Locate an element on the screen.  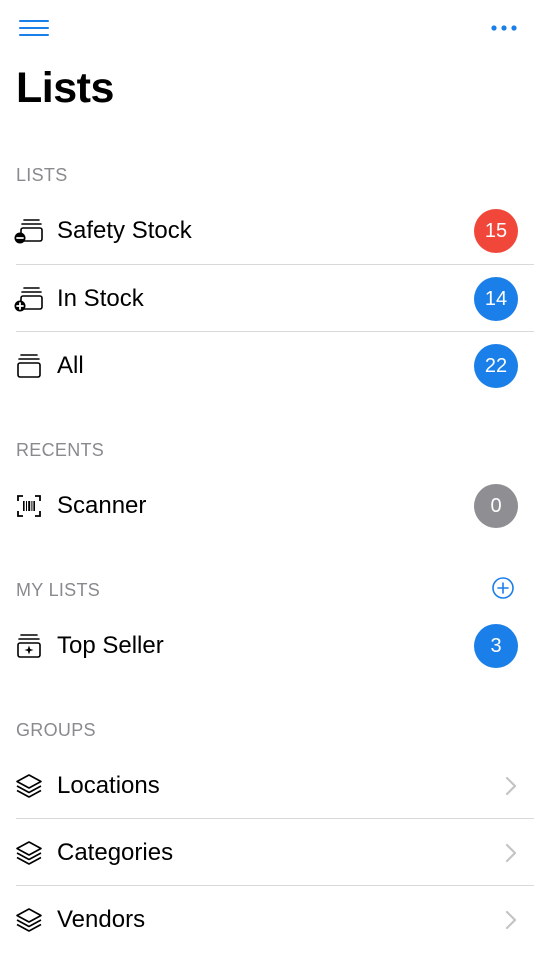
count-badge: 15 is located at coordinates (496, 231).